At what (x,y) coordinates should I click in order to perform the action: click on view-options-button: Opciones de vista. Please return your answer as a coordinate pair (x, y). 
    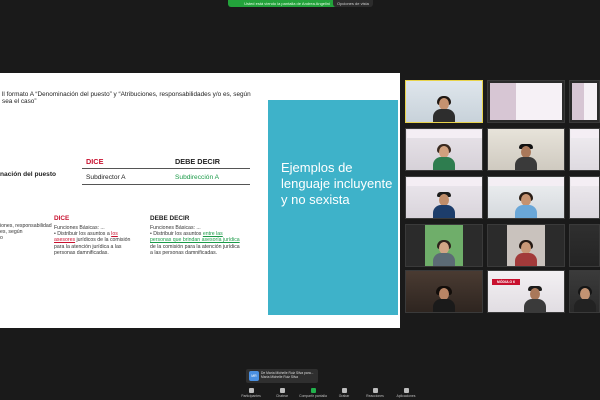
    Looking at the image, I should click on (353, 3).